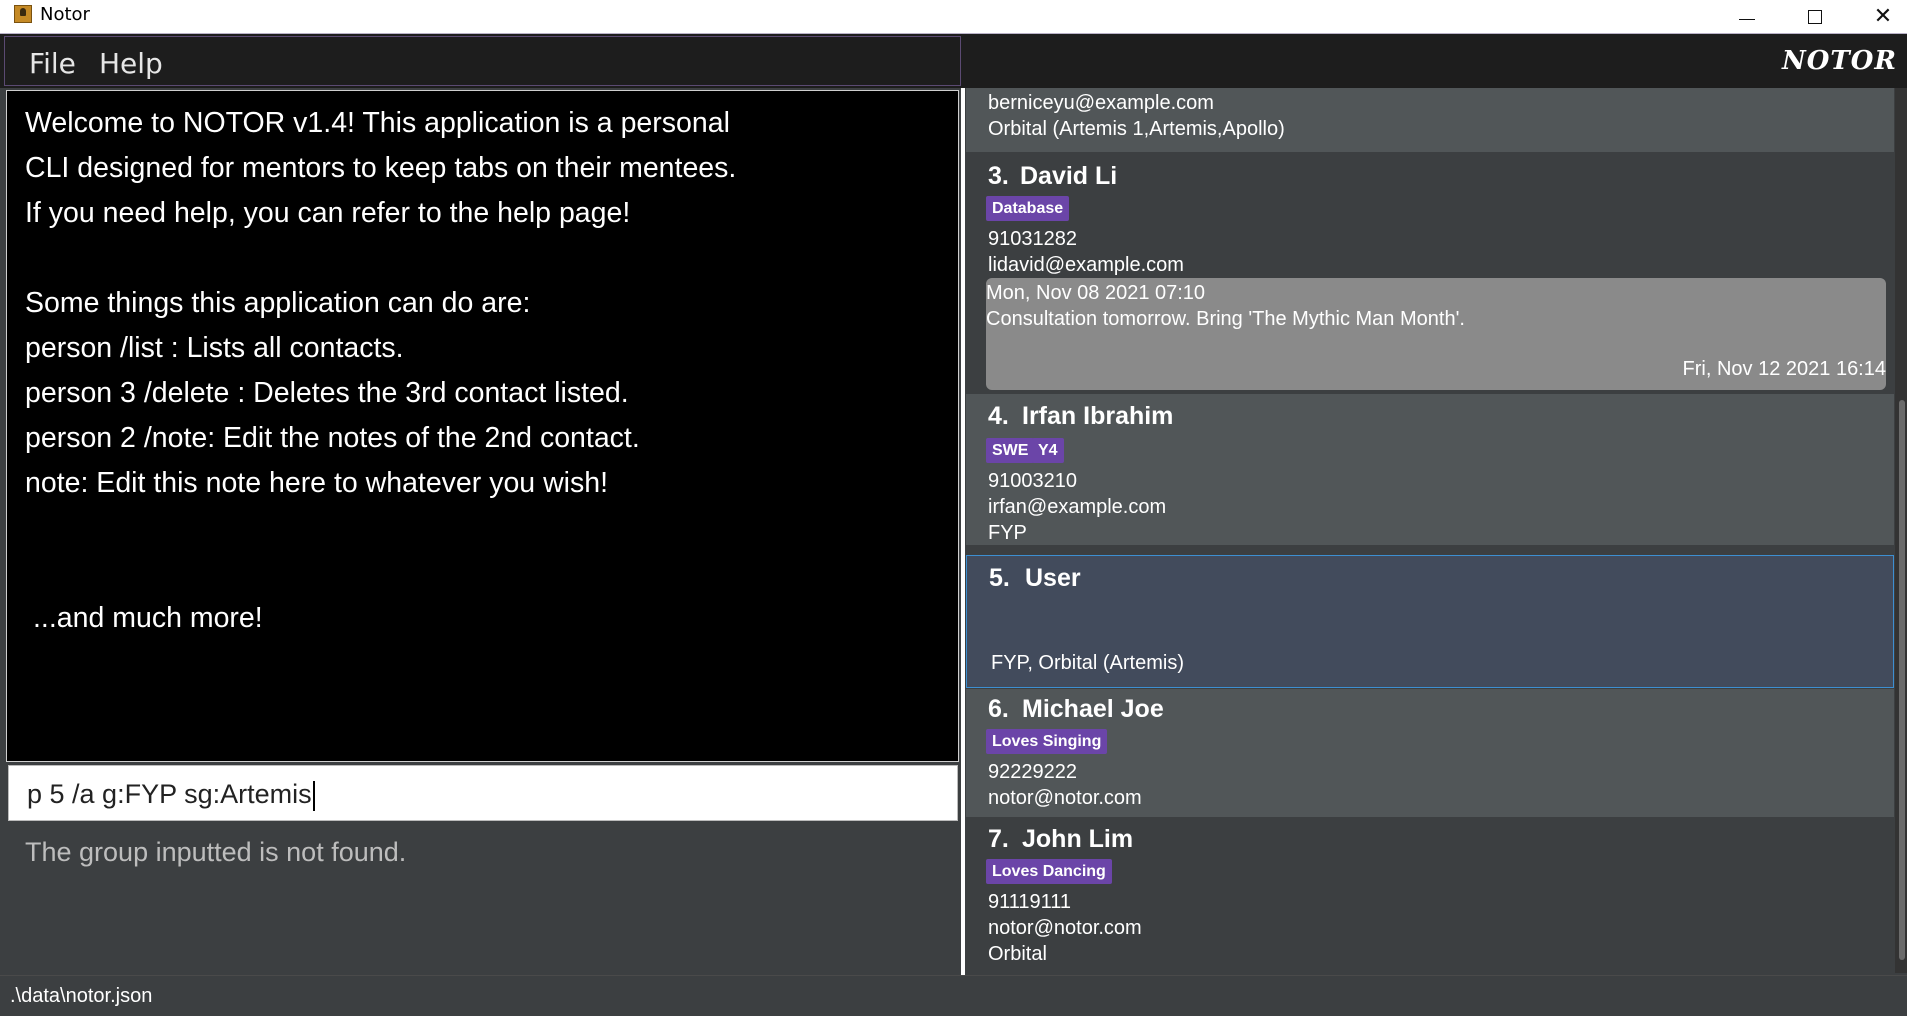  Describe the element at coordinates (1078, 839) in the screenshot. I see `person-name: John Lim` at that location.